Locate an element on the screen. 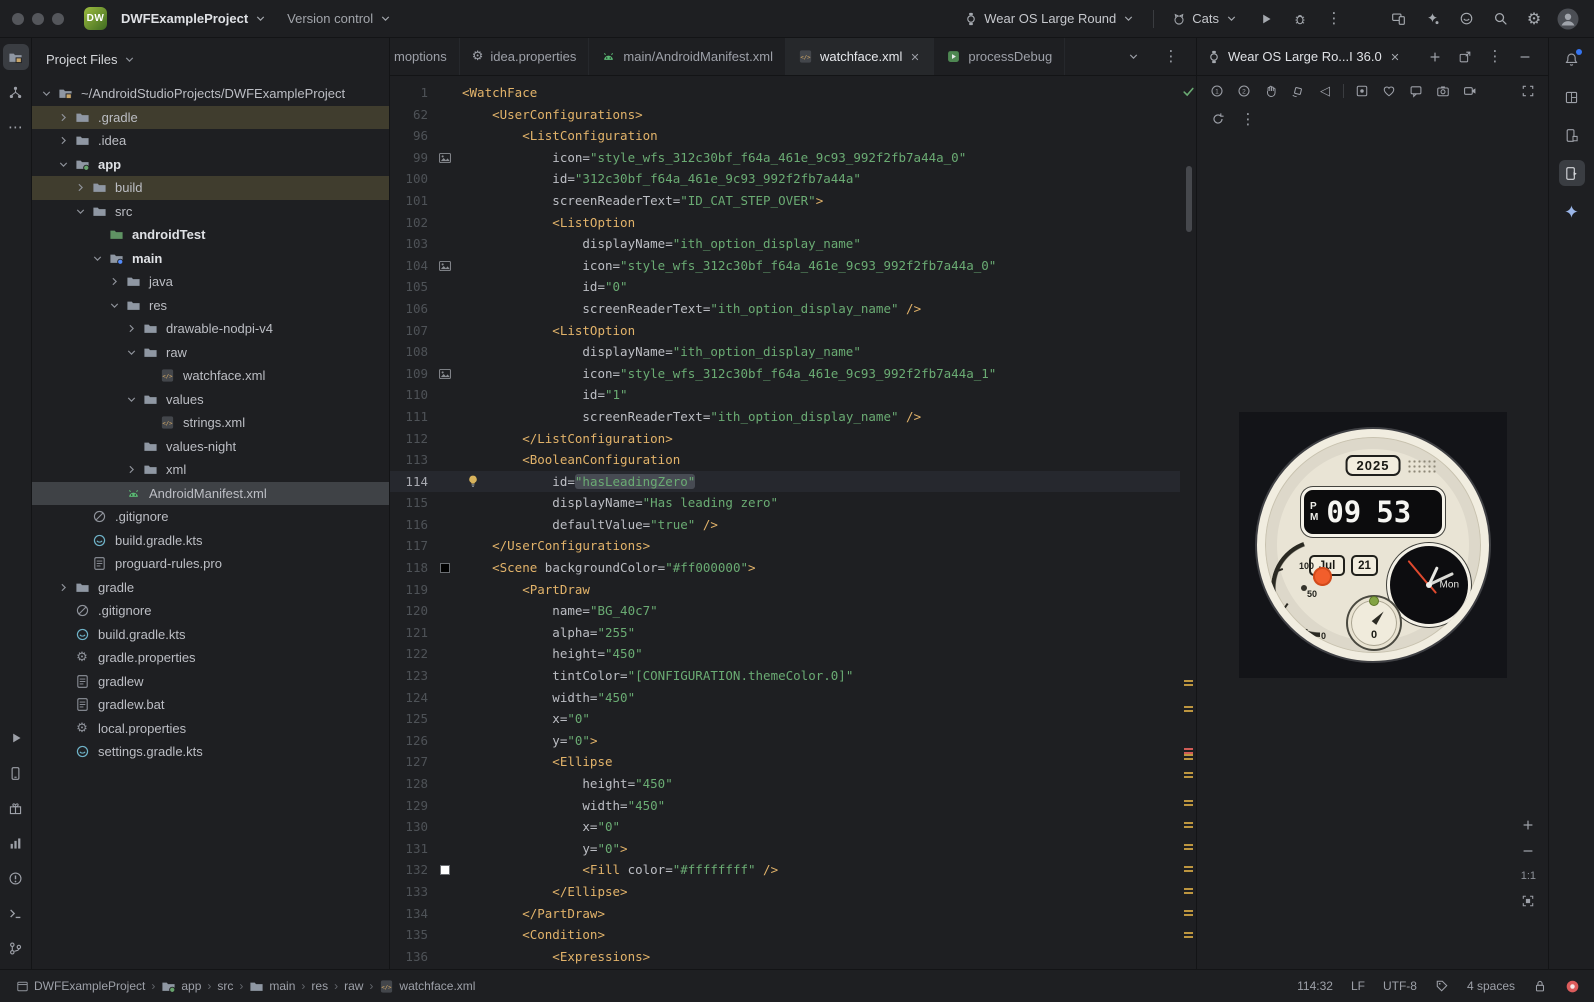 This screenshot has width=1594, height=1002. tree-item-build: build is located at coordinates (210, 188).